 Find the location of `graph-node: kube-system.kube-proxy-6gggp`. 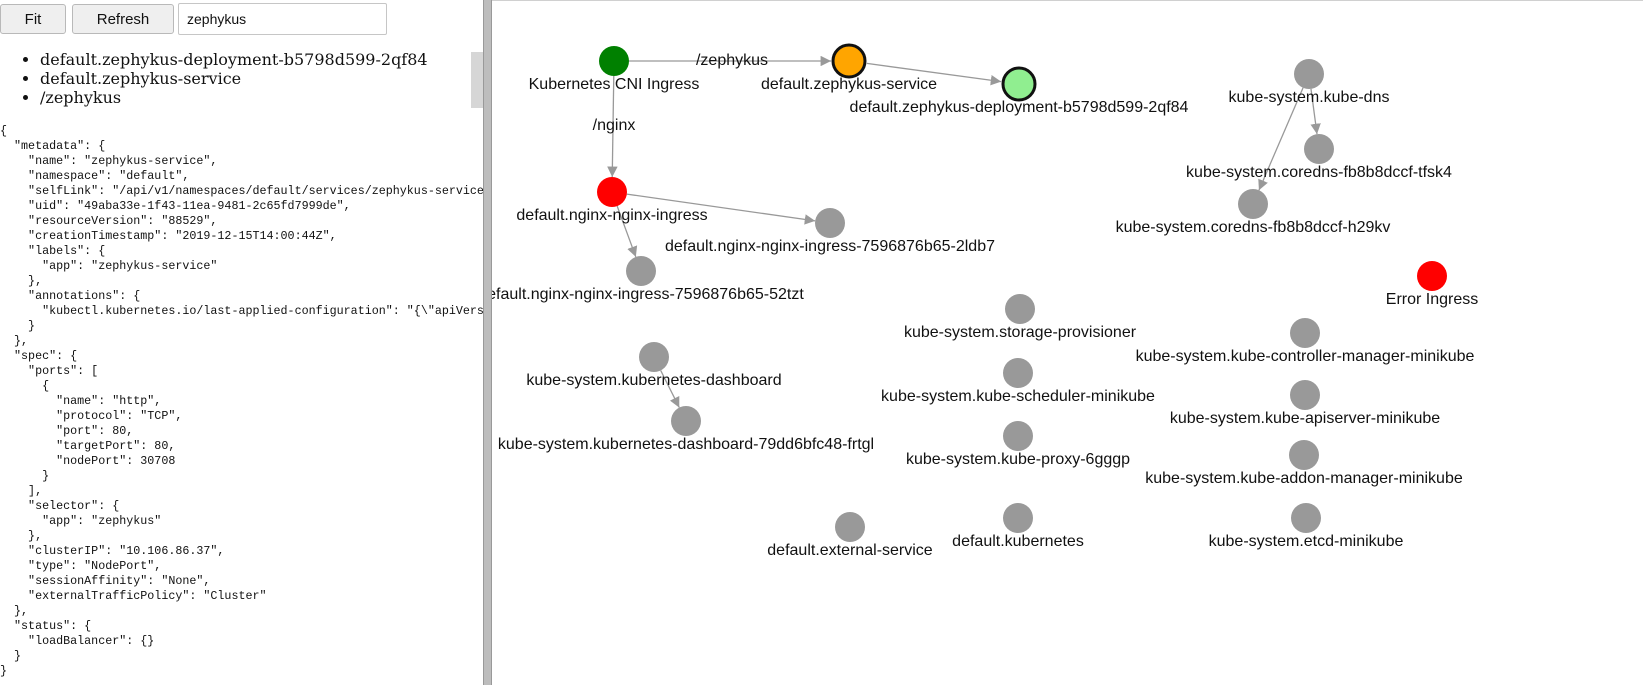

graph-node: kube-system.kube-proxy-6gggp is located at coordinates (1018, 444).